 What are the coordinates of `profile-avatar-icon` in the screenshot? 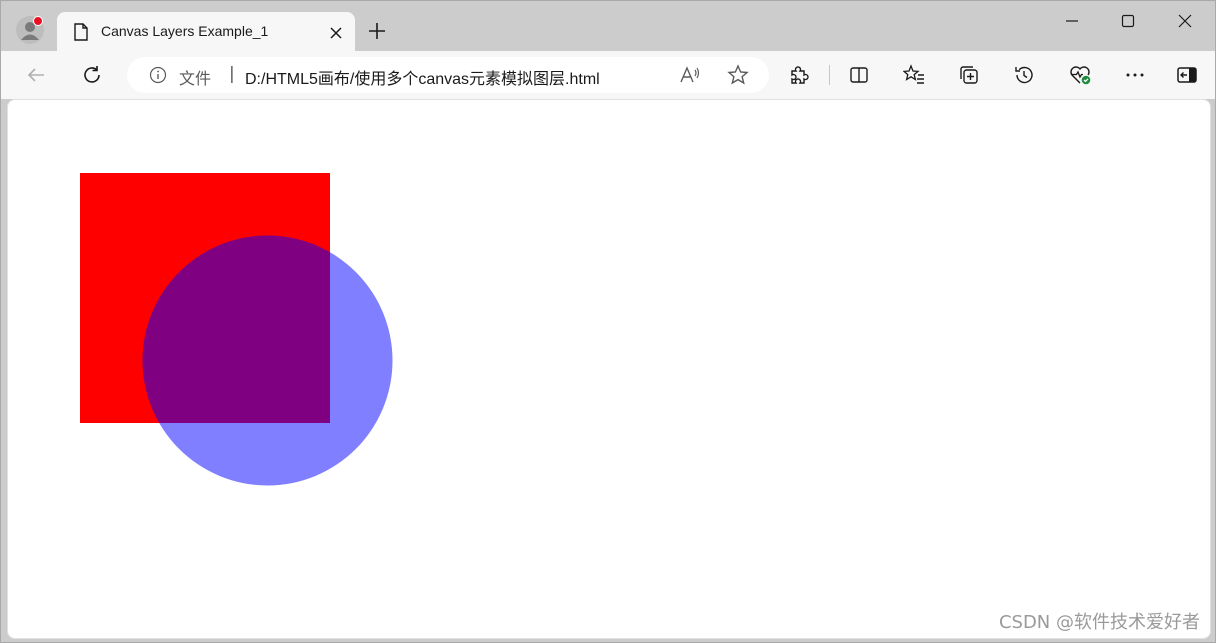 It's located at (30, 30).